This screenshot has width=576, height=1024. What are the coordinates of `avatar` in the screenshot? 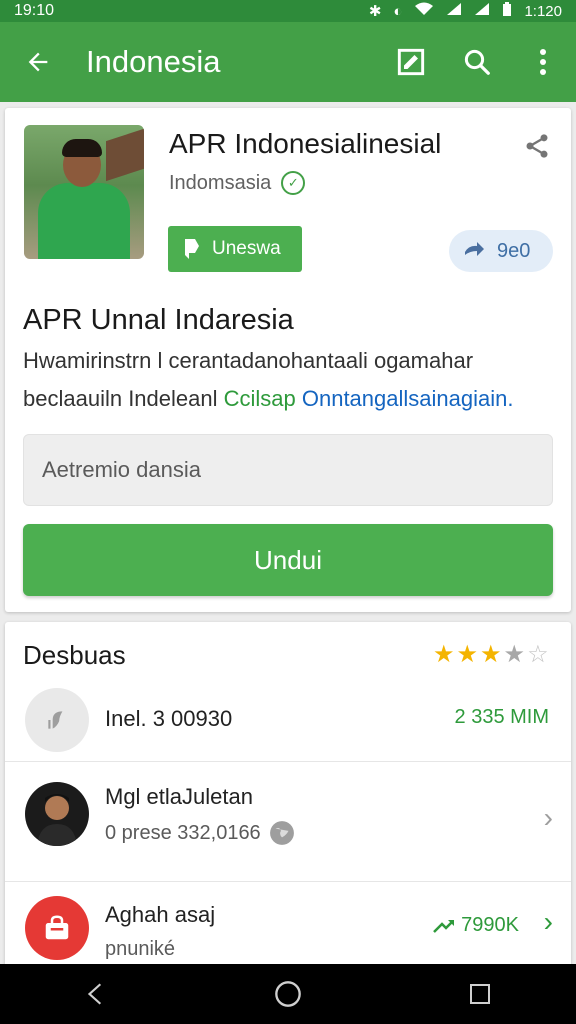 It's located at (57, 814).